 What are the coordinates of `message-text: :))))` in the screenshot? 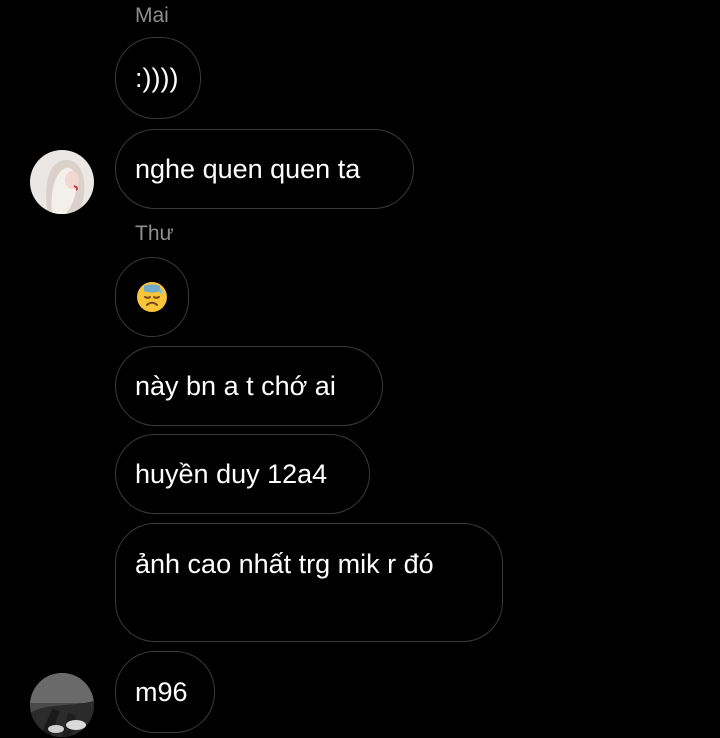 It's located at (157, 77).